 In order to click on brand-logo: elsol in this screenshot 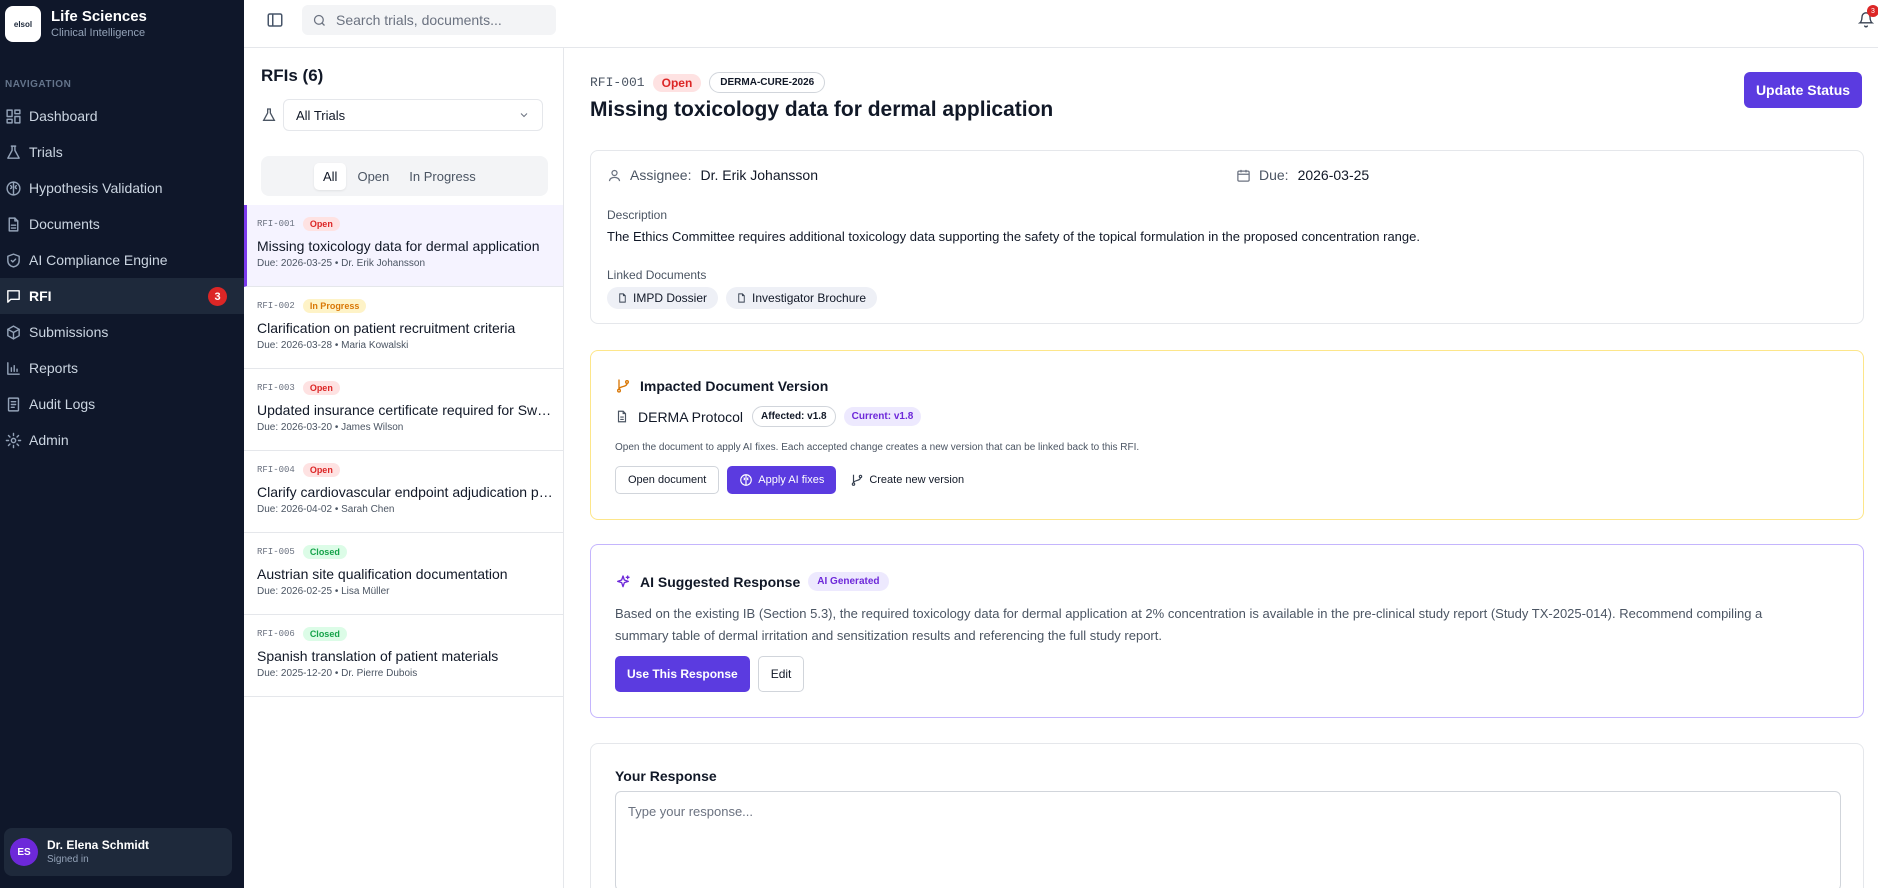, I will do `click(23, 24)`.